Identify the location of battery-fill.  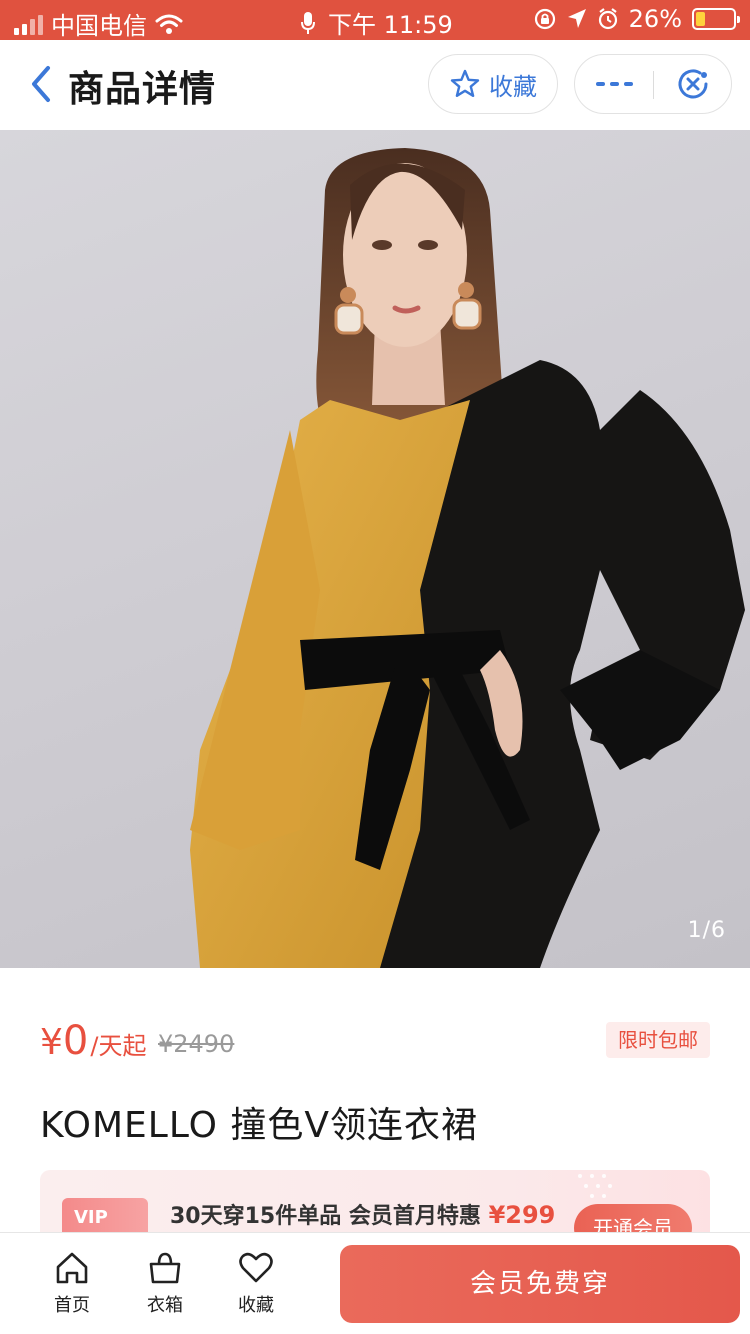
(700, 19).